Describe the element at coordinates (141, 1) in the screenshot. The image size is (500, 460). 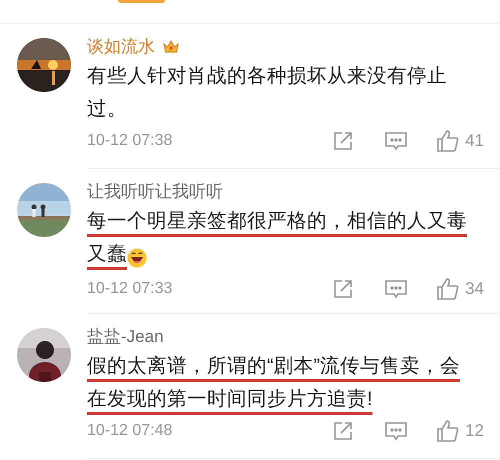
I see `tab-indicator` at that location.